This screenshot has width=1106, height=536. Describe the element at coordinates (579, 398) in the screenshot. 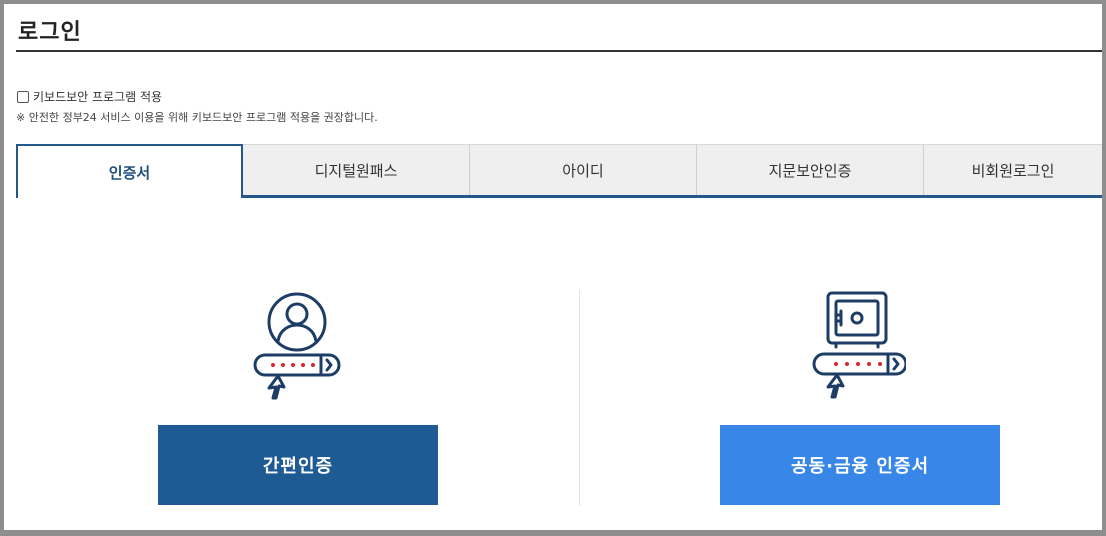

I see `options-divider` at that location.